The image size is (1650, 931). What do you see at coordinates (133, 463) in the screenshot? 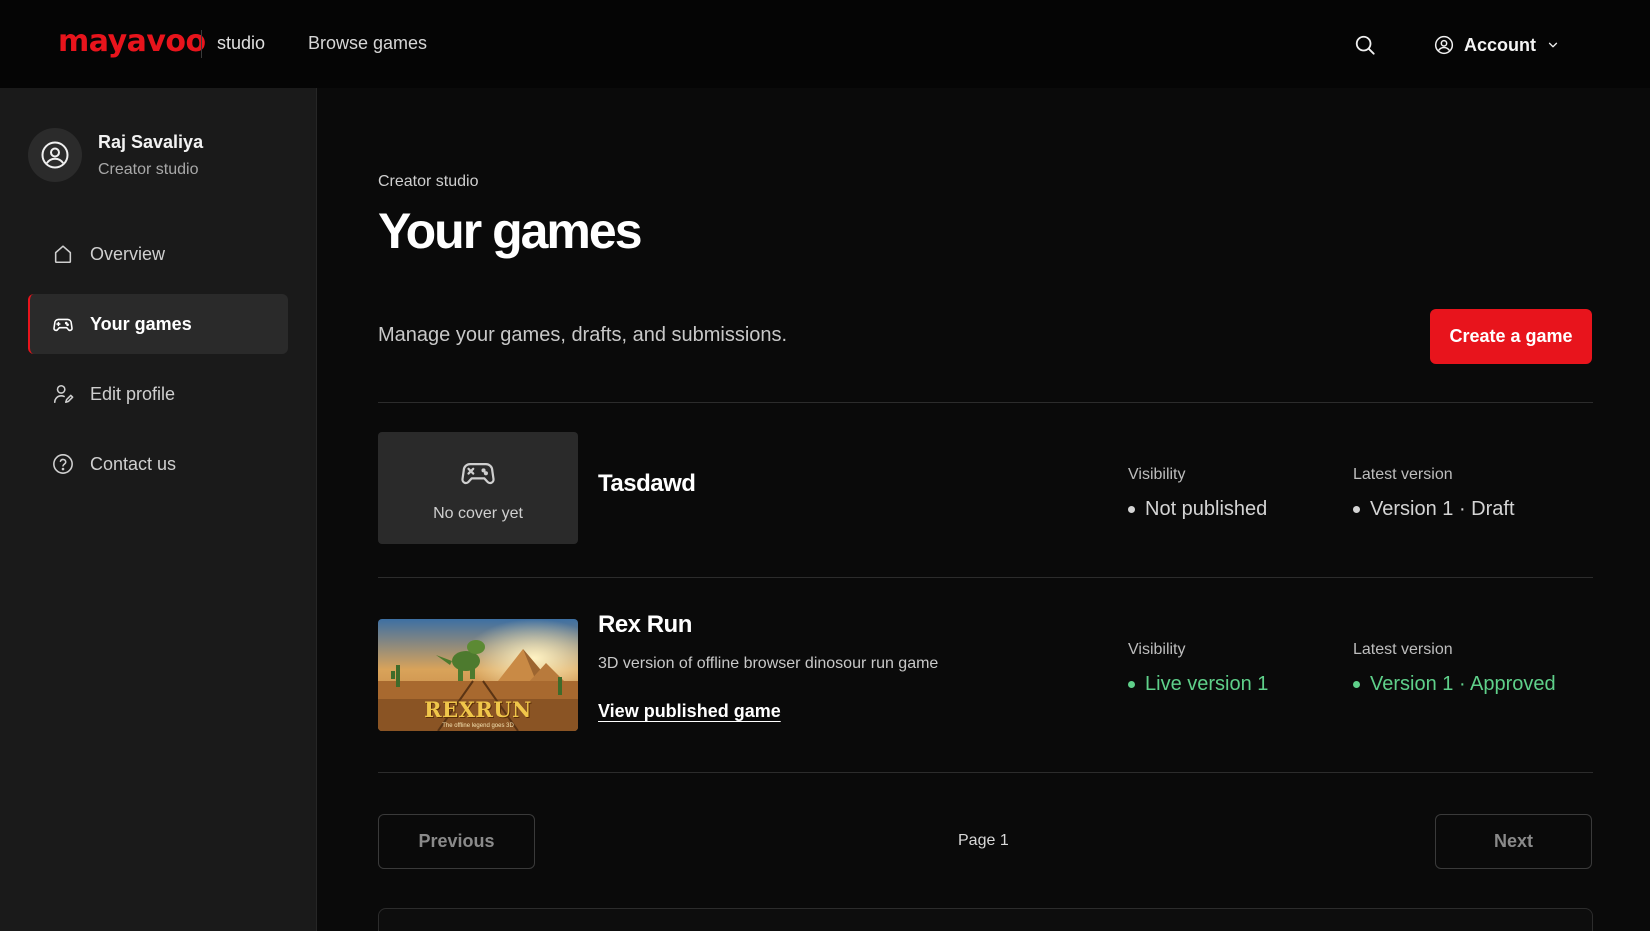
I see `sidebar-item-label: Contact us` at bounding box center [133, 463].